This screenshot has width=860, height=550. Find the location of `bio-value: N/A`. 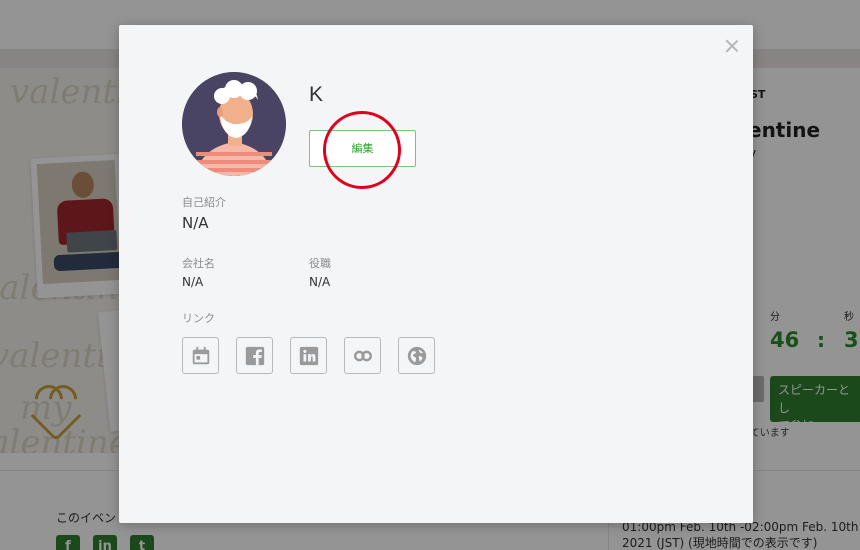

bio-value: N/A is located at coordinates (195, 223).